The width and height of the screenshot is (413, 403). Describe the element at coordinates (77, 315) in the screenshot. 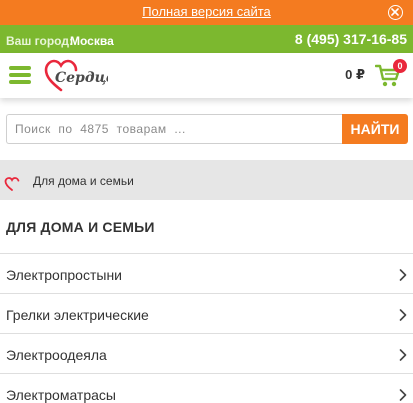

I see `category-label: Грелки электрические` at that location.